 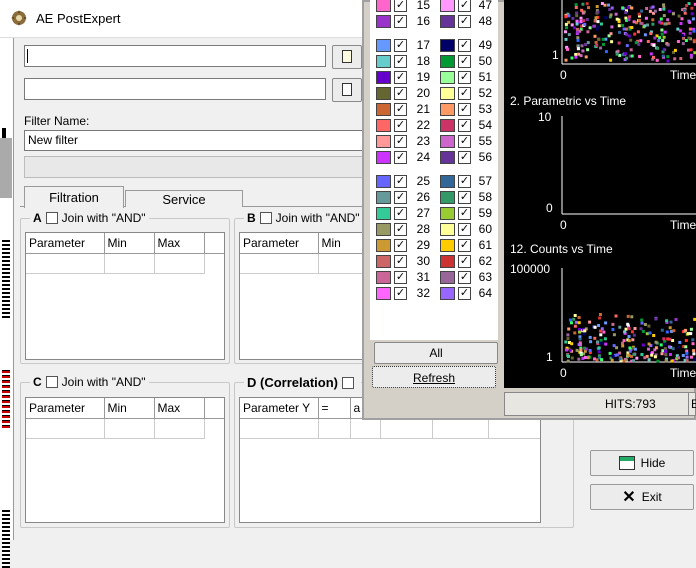 I want to click on exit-button: ✕ Exit, so click(x=642, y=497).